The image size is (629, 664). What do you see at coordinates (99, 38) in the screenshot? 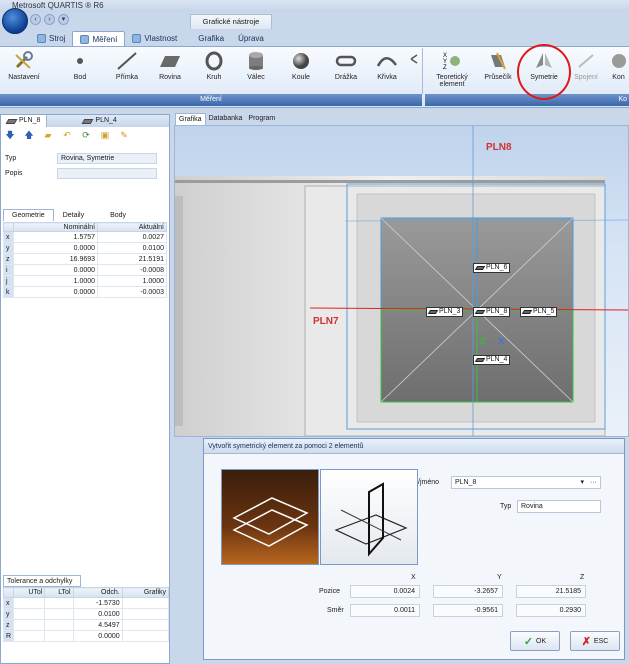
I see `tab-mereni: Měření` at bounding box center [99, 38].